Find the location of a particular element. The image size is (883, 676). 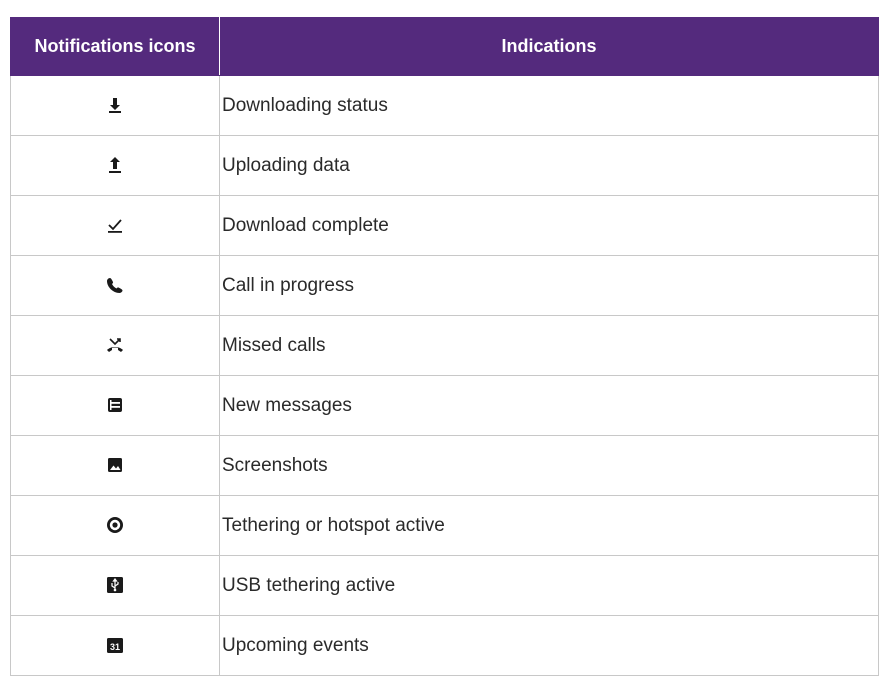

indication-text: Call in progress is located at coordinates (549, 285).